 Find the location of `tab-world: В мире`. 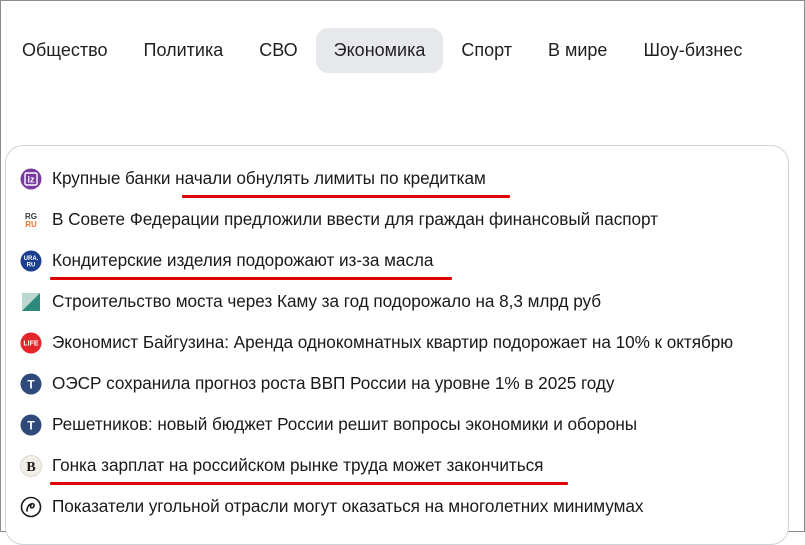

tab-world: В мире is located at coordinates (577, 50).